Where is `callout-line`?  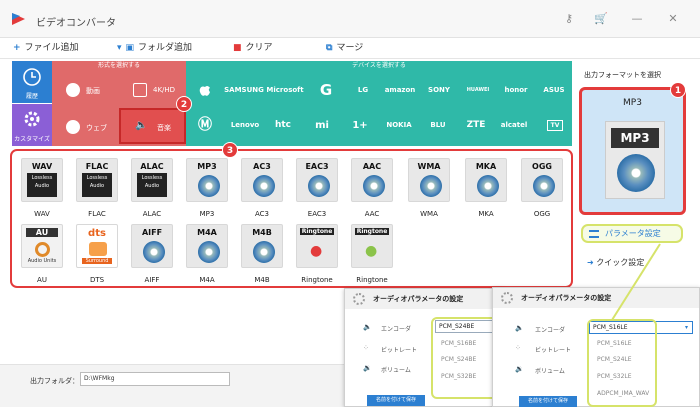
callout-line is located at coordinates (636, 282).